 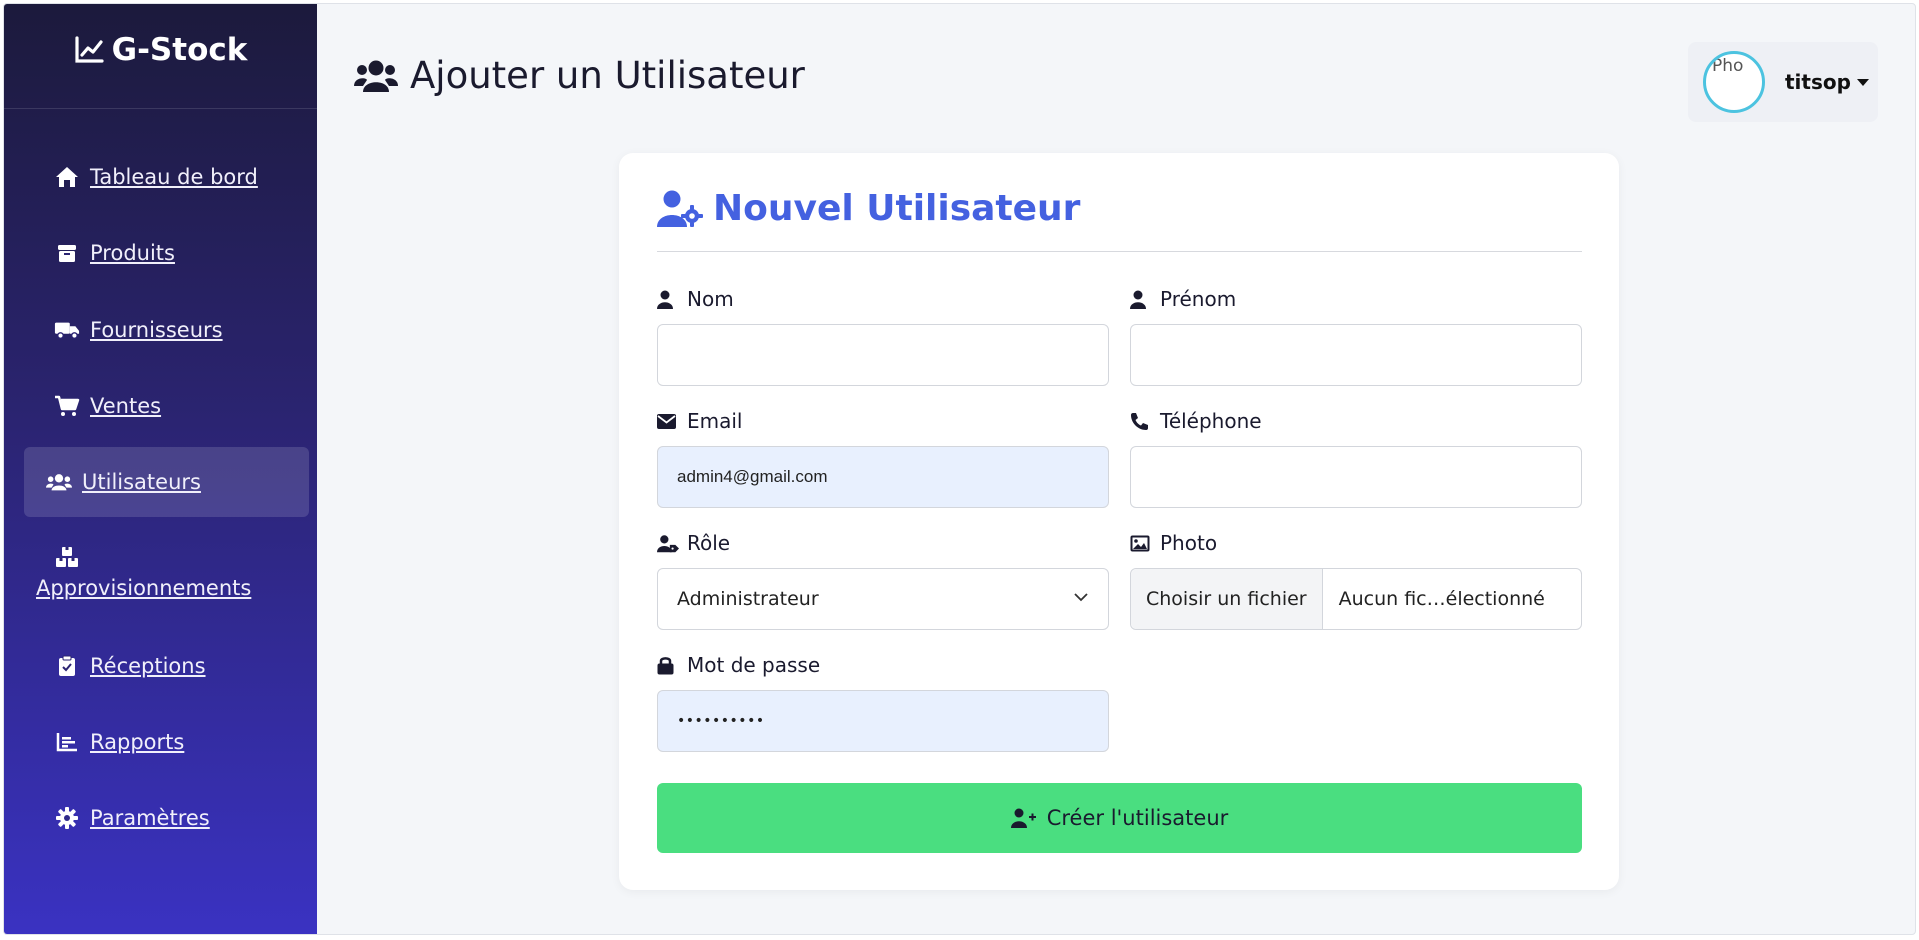 I want to click on sidebar-item-label: Tableau de bord, so click(x=174, y=177).